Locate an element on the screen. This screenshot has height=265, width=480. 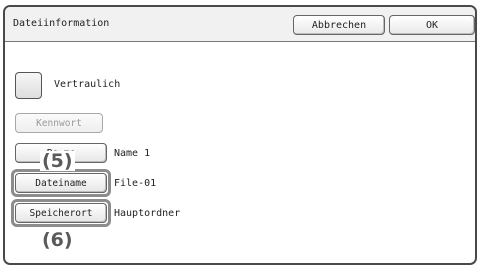
confidential-label: Vertraulich is located at coordinates (87, 84).